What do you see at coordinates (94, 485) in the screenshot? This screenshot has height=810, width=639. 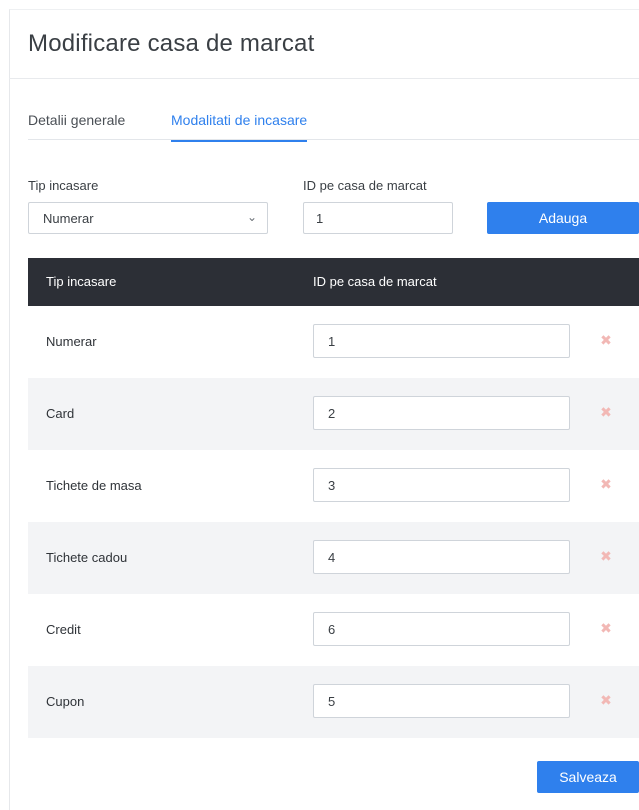 I see `payment-type-name: Tichete de masa` at bounding box center [94, 485].